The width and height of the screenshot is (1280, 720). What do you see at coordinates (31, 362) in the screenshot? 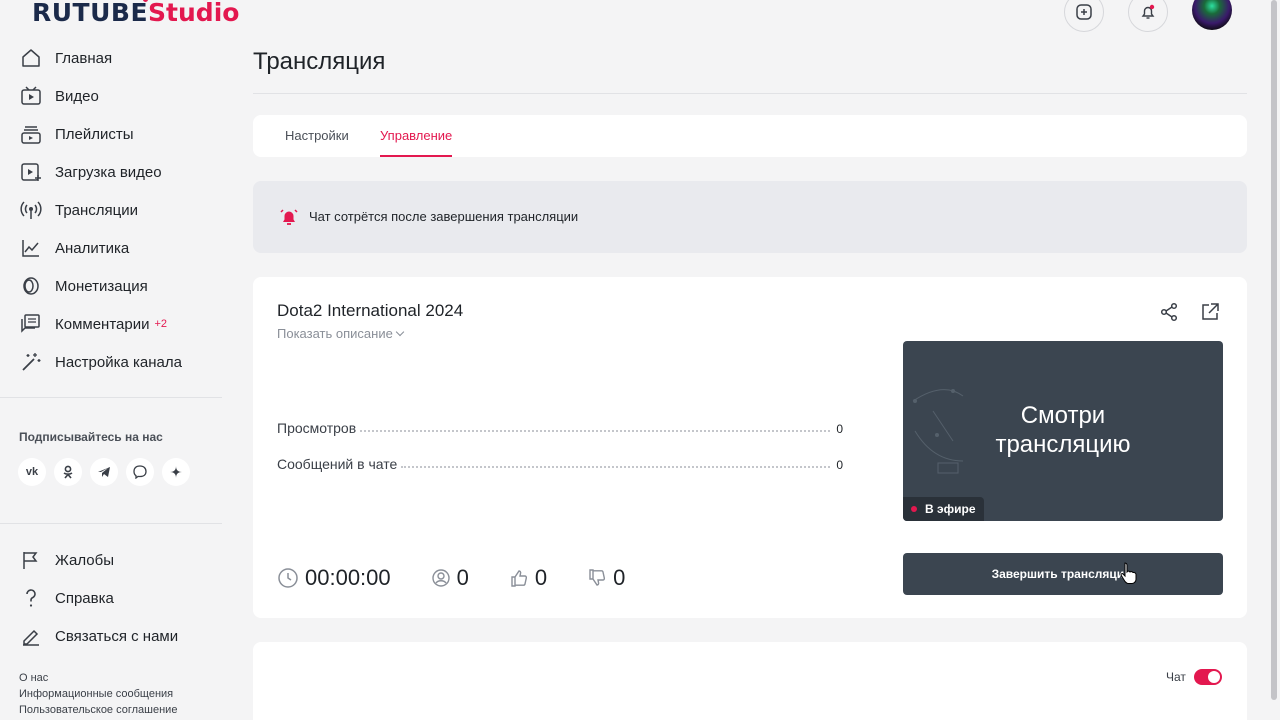
I see `magic-wand-icon` at bounding box center [31, 362].